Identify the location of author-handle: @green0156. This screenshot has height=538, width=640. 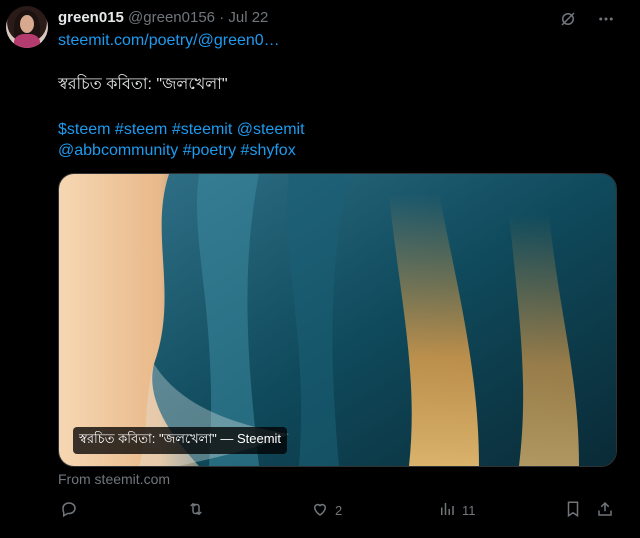
(171, 17).